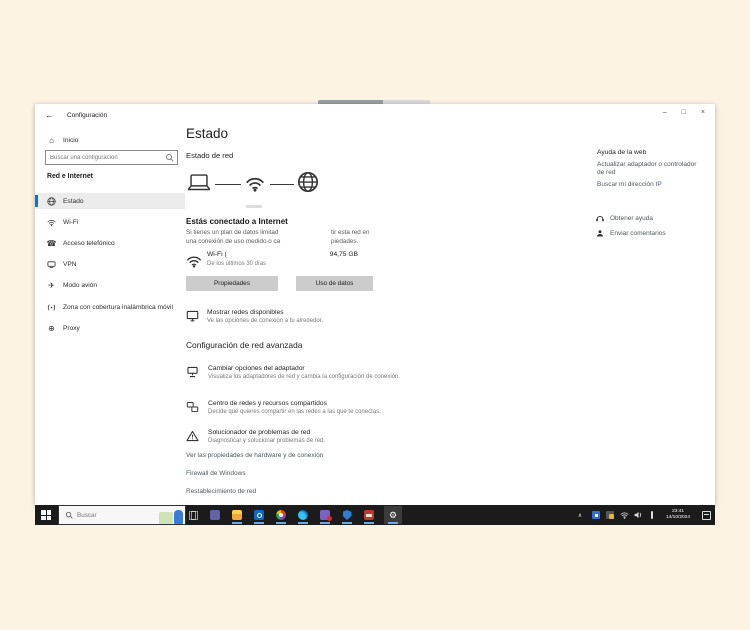 The height and width of the screenshot is (630, 750). I want to click on selection-accent-bar, so click(36, 201).